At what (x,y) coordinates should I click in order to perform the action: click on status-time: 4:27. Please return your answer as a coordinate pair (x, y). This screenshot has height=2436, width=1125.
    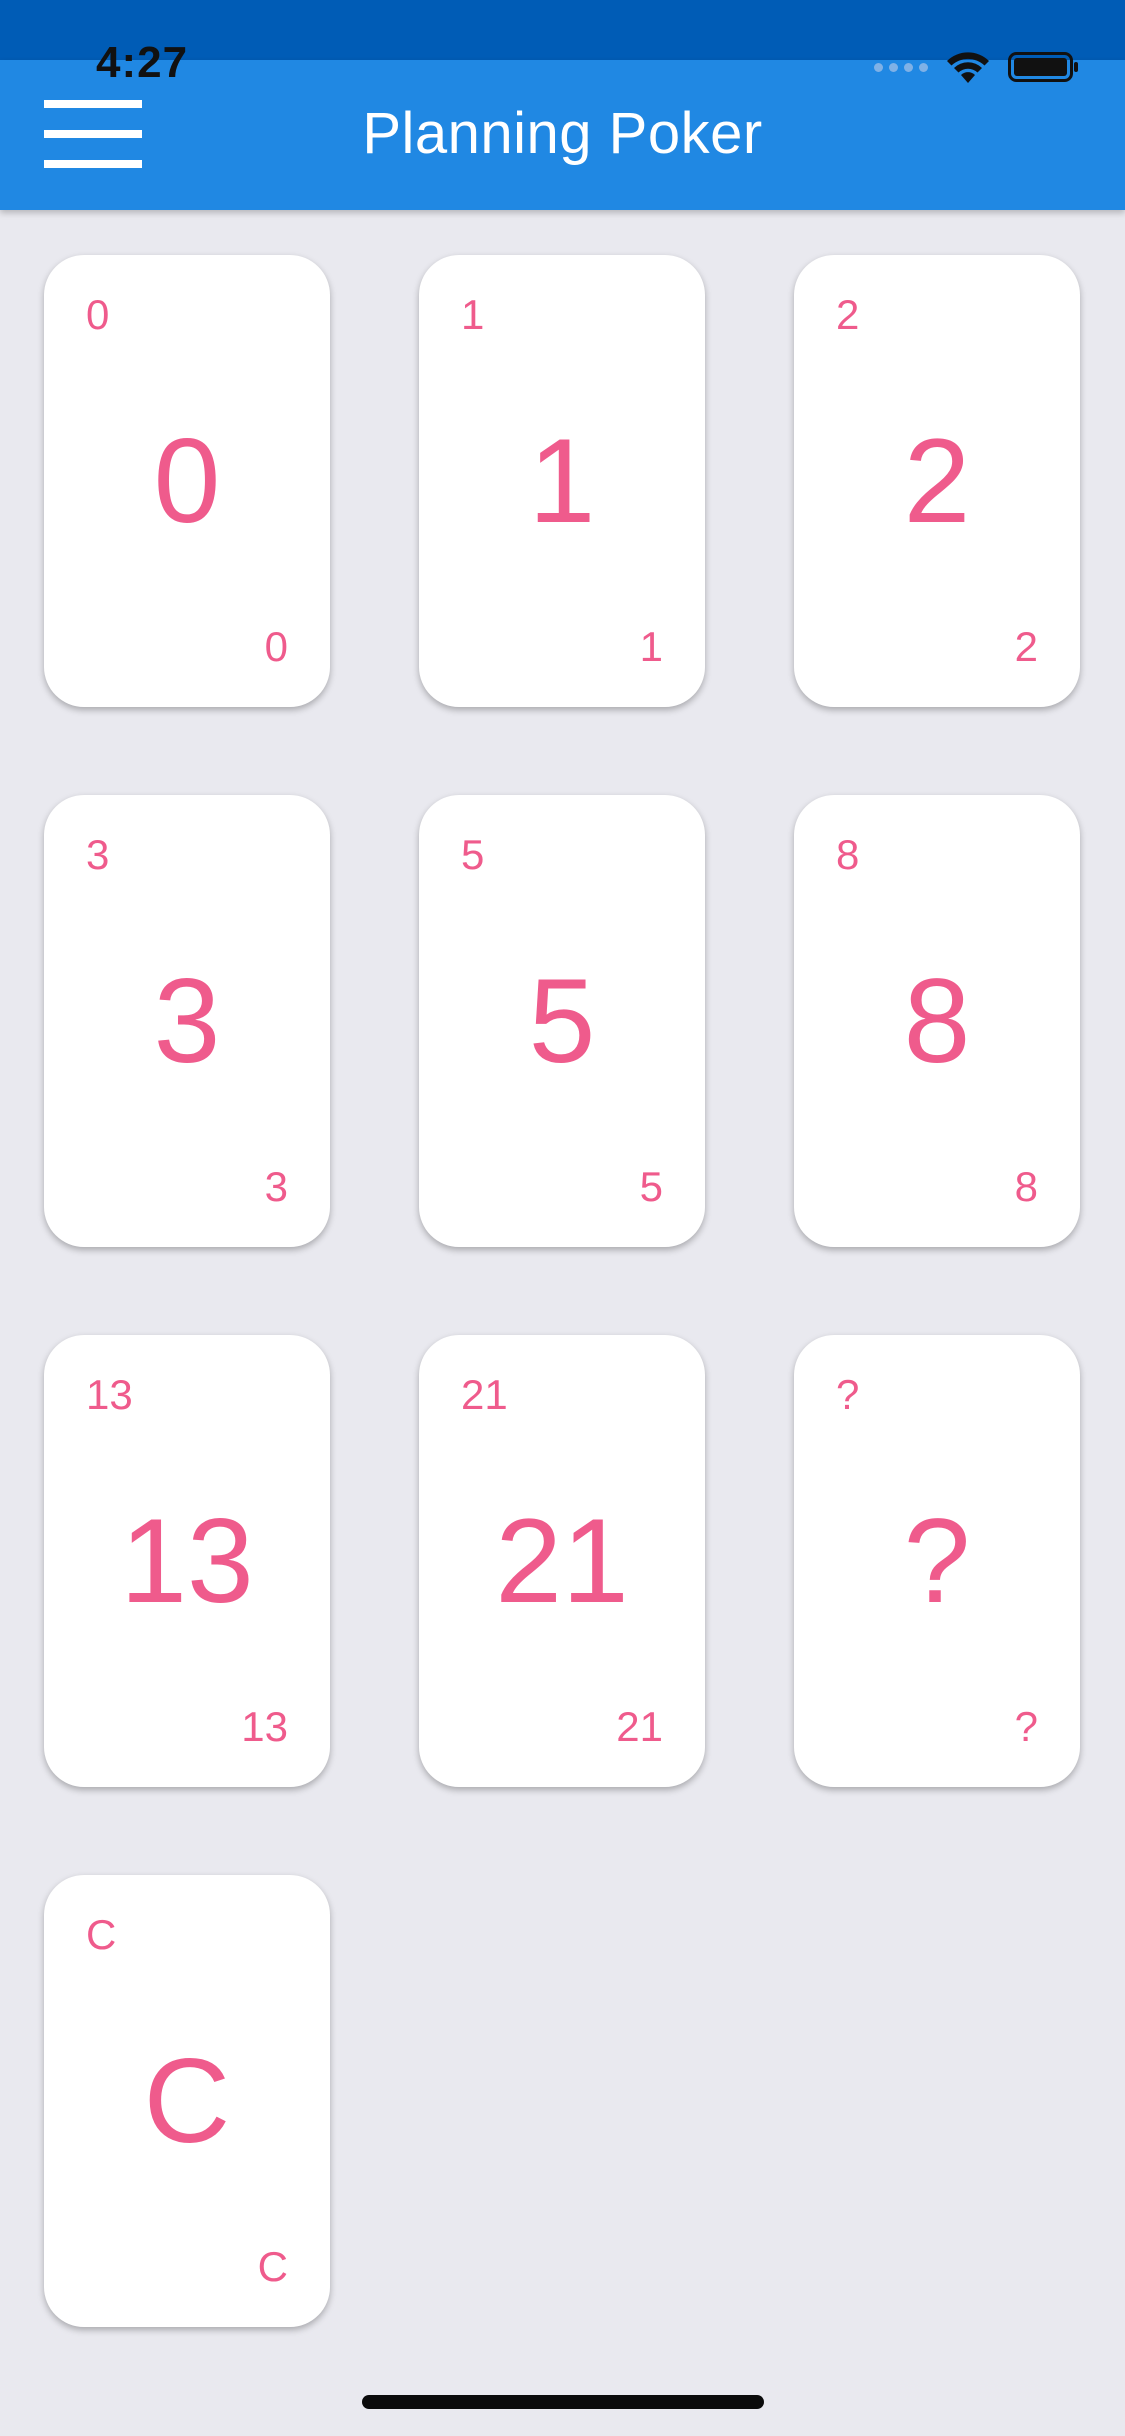
    Looking at the image, I should click on (142, 62).